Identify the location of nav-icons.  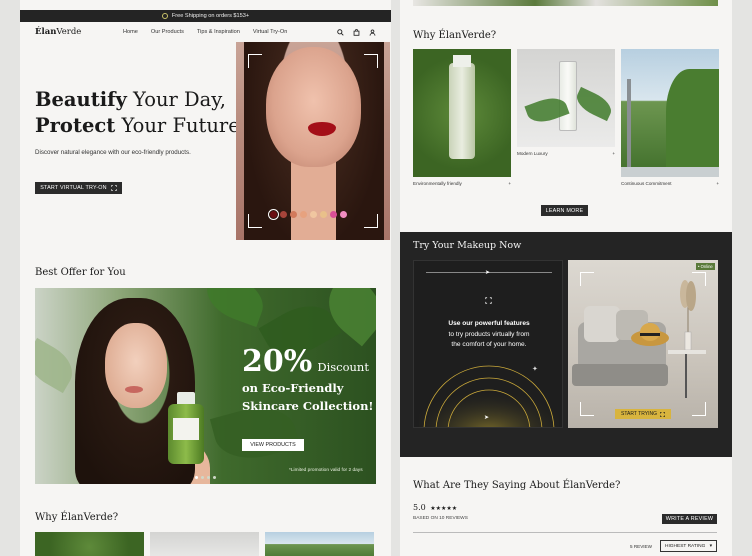
(356, 32).